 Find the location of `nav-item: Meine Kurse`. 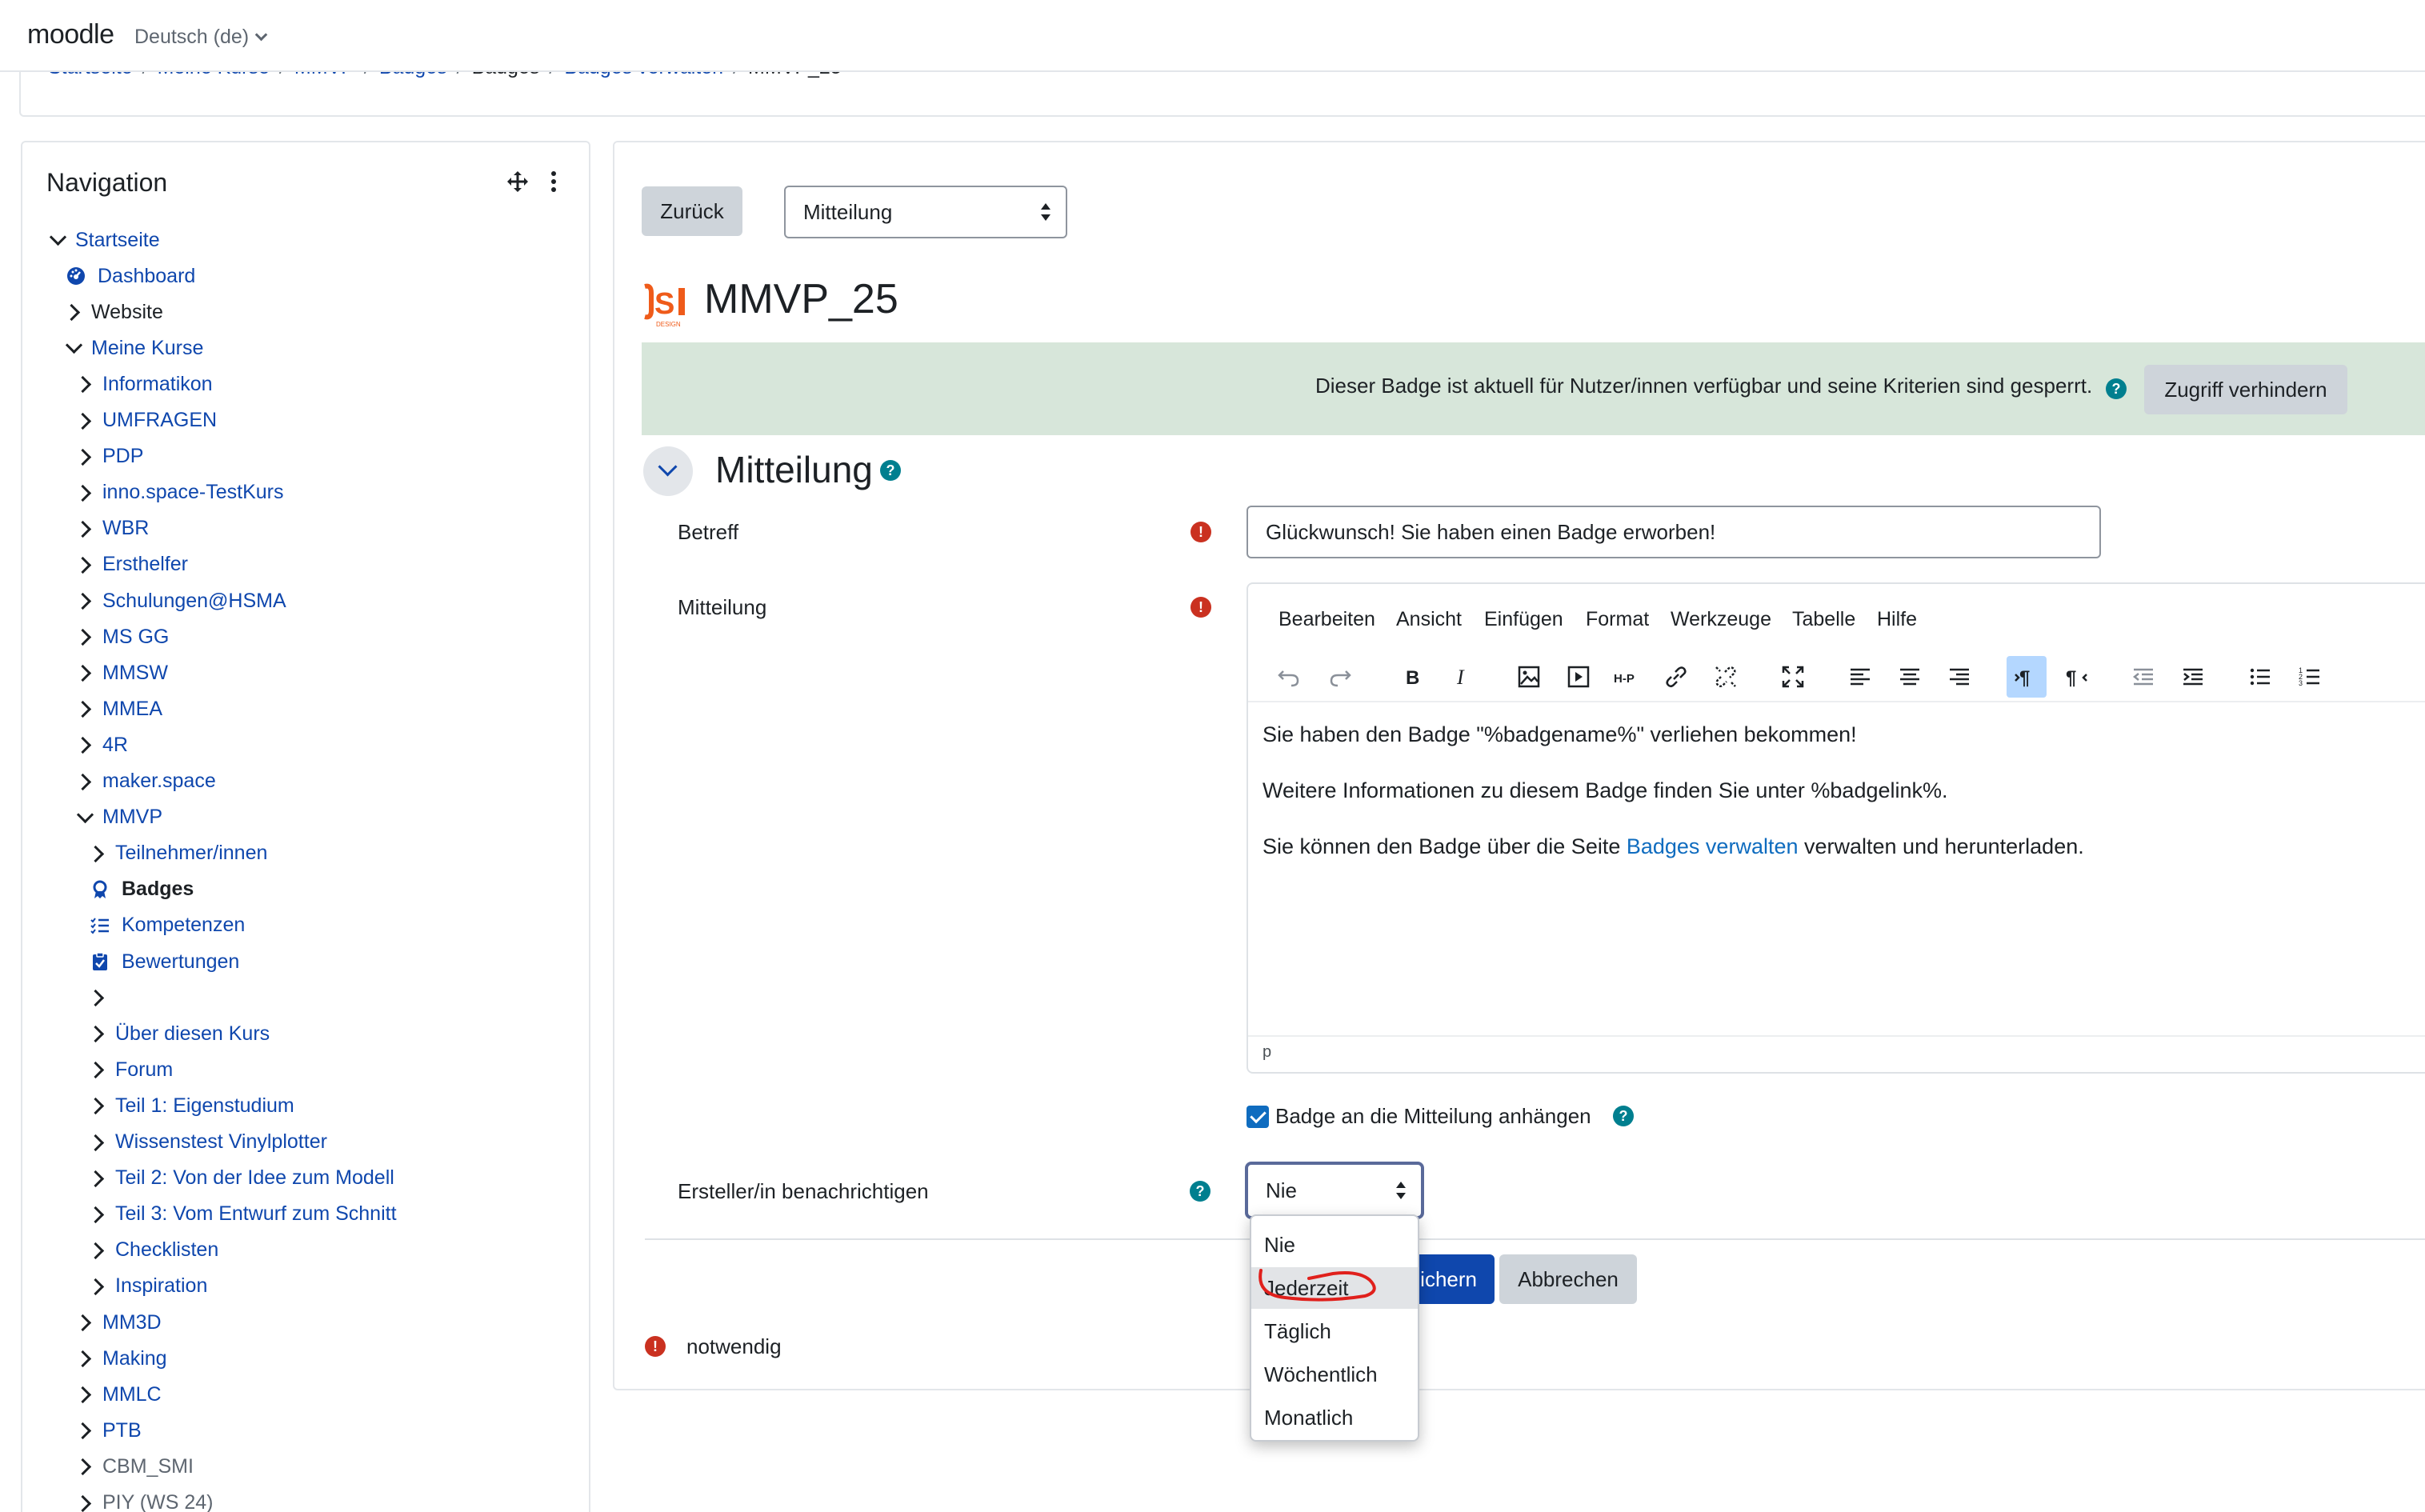

nav-item: Meine Kurse is located at coordinates (134, 348).